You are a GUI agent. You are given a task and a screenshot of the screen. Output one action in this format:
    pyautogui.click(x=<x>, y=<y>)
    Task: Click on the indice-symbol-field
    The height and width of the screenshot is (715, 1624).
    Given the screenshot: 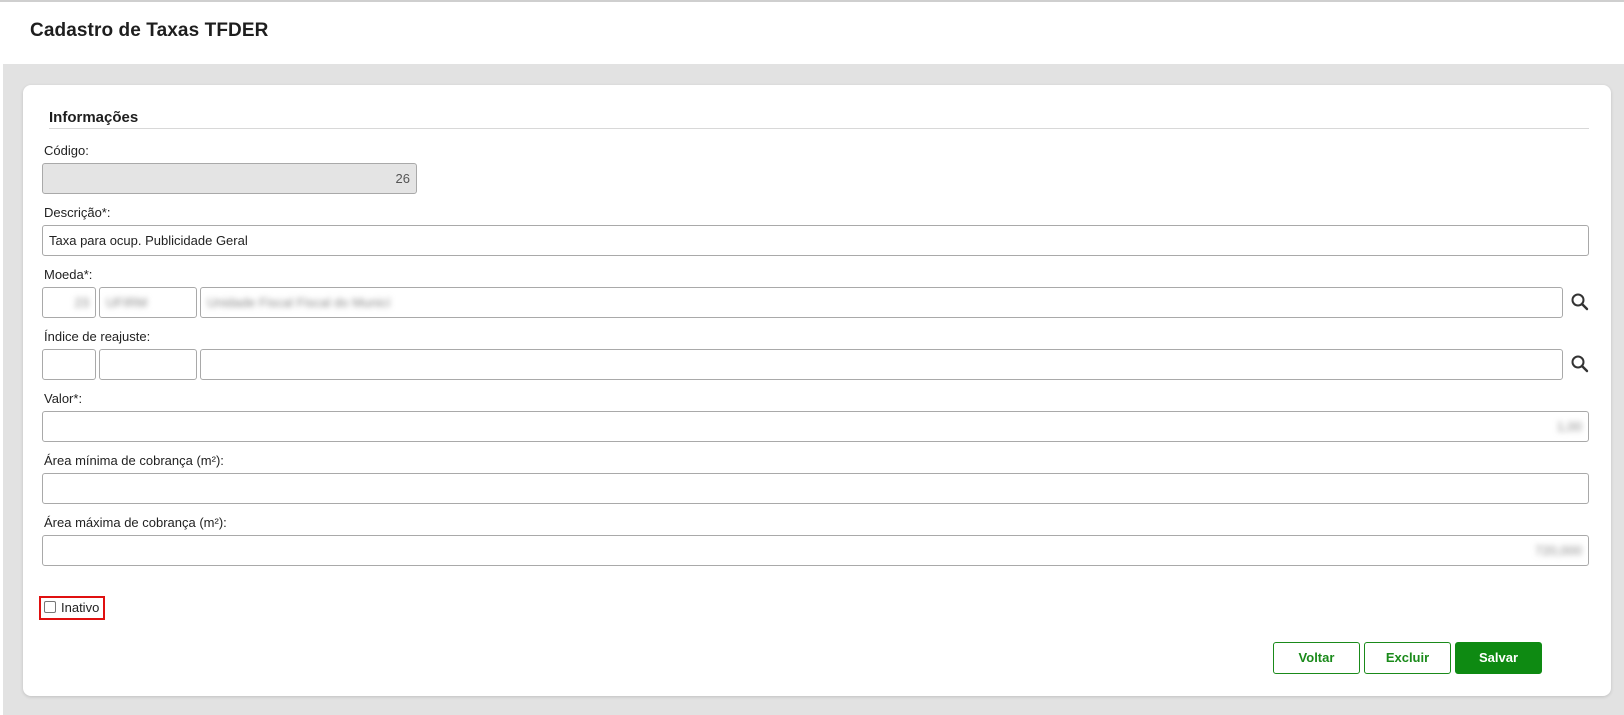 What is the action you would take?
    pyautogui.click(x=148, y=364)
    